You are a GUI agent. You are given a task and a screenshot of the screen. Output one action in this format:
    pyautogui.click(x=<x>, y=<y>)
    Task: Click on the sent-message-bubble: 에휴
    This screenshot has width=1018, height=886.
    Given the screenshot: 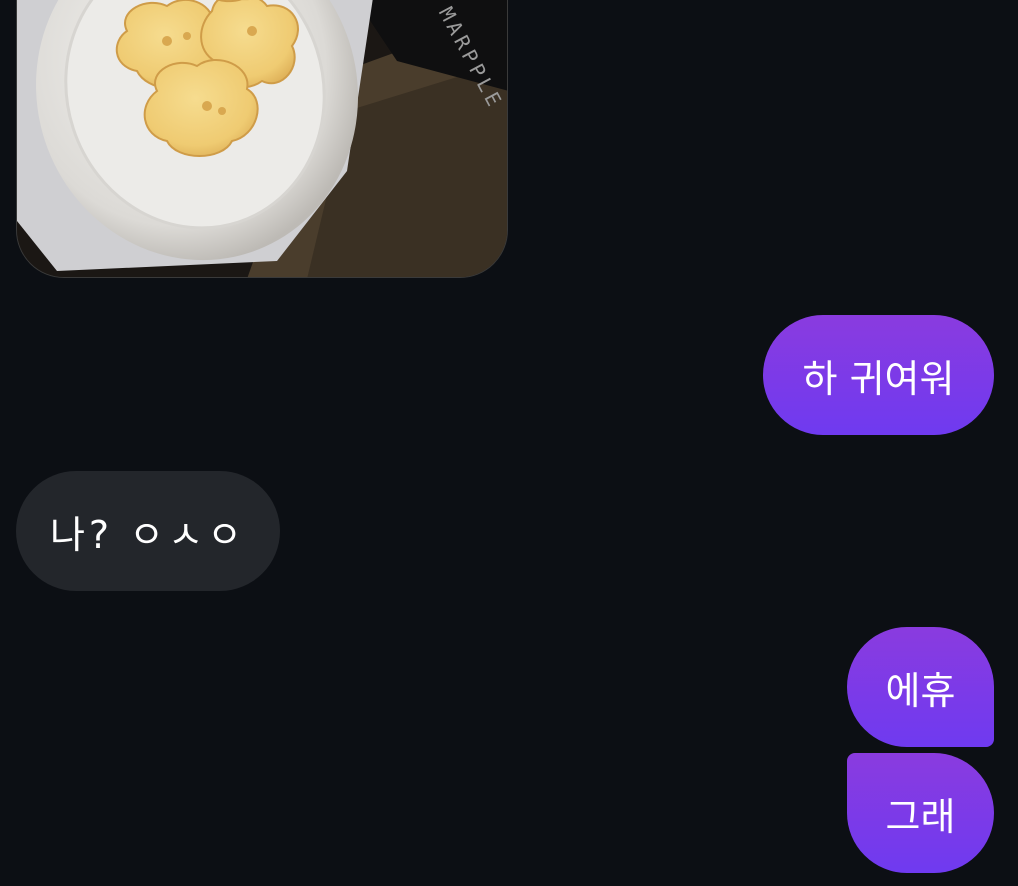 What is the action you would take?
    pyautogui.click(x=920, y=687)
    